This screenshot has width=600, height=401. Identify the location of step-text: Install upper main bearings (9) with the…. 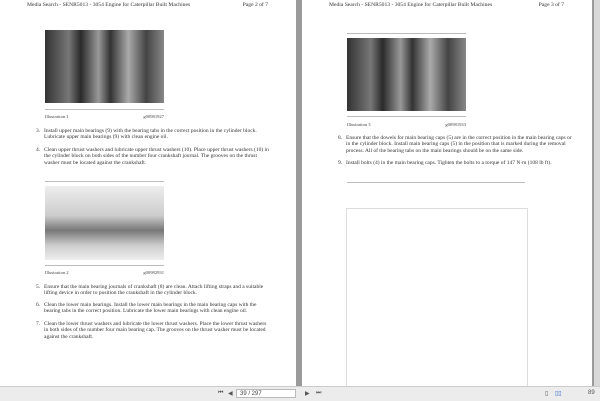
(150, 134).